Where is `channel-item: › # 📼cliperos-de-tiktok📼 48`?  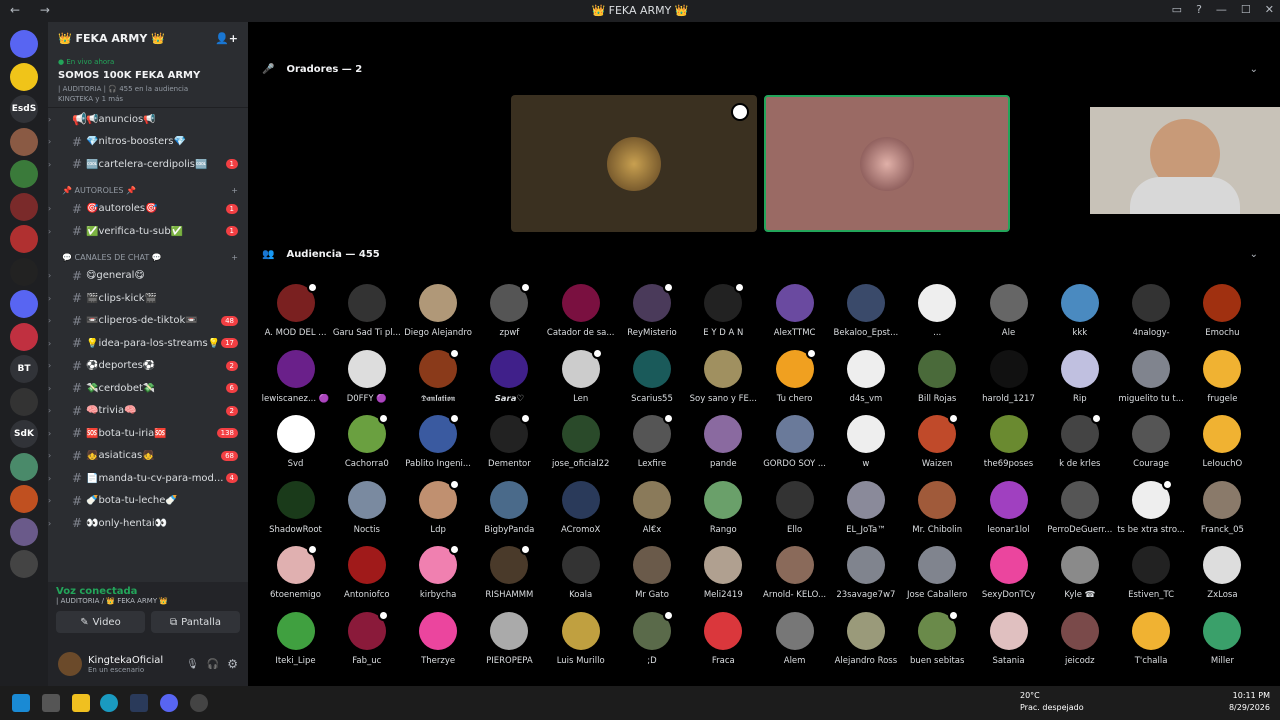
channel-item: › # 📼cliperos-de-tiktok📼 48 is located at coordinates (148, 321).